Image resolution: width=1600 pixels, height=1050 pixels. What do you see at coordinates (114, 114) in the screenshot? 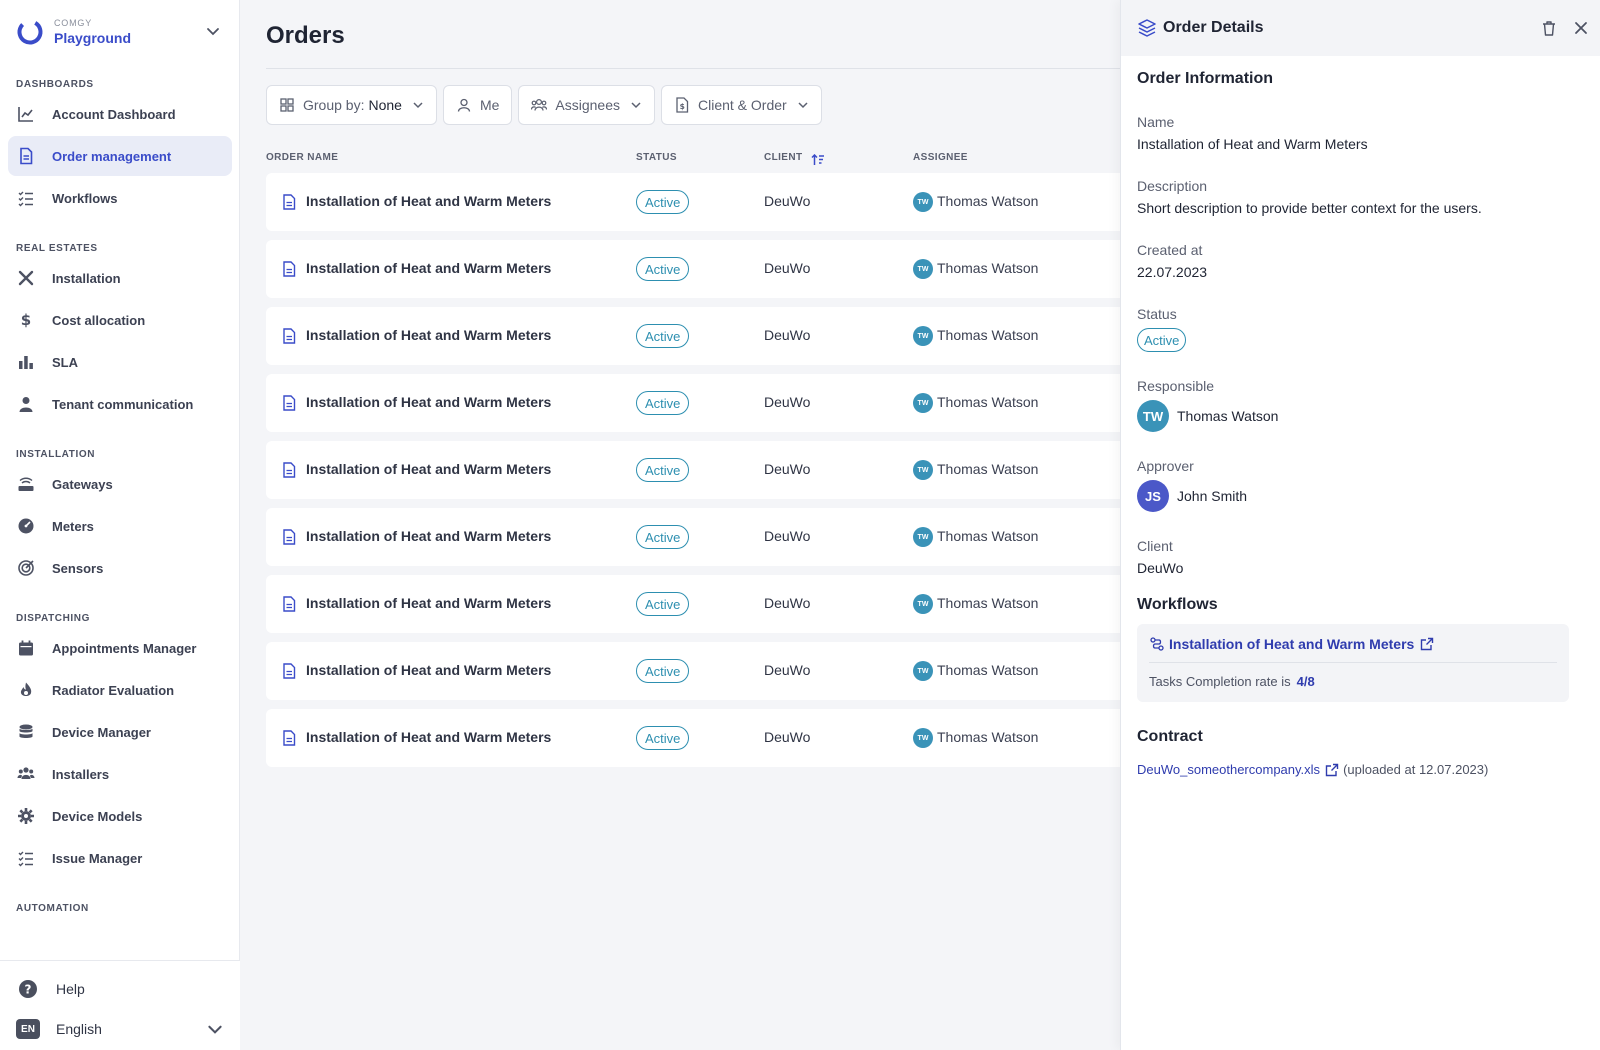
I see `sidebar-item-label: Account Dashboard` at bounding box center [114, 114].